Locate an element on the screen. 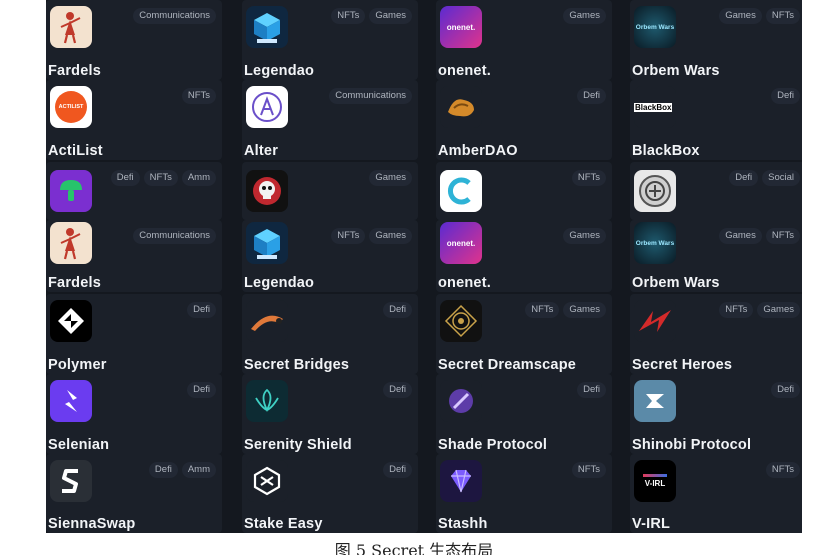 This screenshot has height=555, width=828. app-card: ACTILIST NFTs ActiList is located at coordinates (134, 120).